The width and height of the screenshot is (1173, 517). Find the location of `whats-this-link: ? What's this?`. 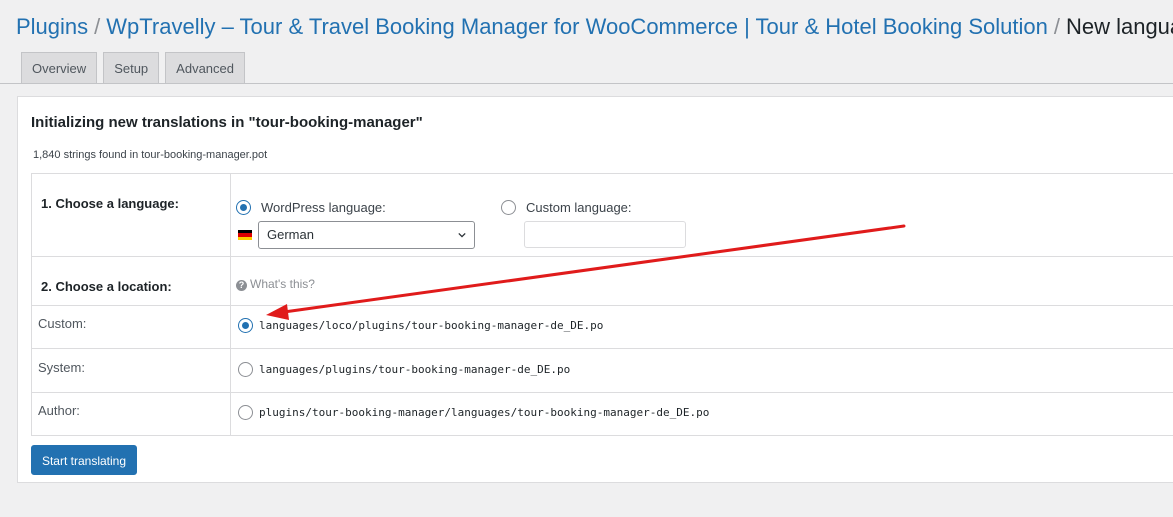

whats-this-link: ? What's this? is located at coordinates (275, 284).